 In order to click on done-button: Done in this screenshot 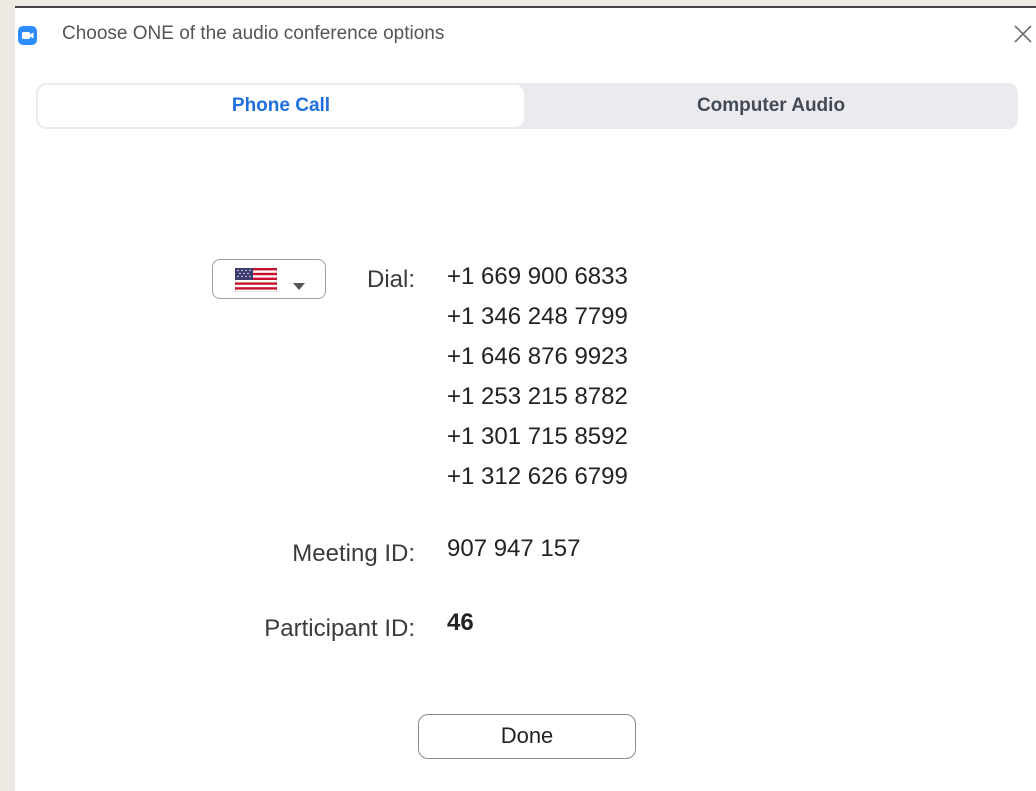, I will do `click(527, 736)`.